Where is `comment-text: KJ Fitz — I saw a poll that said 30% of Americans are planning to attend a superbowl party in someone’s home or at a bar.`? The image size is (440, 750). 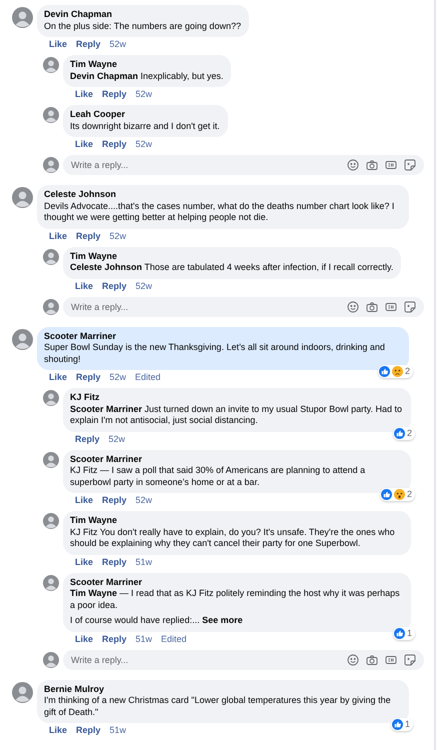 comment-text: KJ Fitz — I saw a poll that said 30% of Americans are planning to attend a superbowl party in someone’s home or at a bar. is located at coordinates (218, 476).